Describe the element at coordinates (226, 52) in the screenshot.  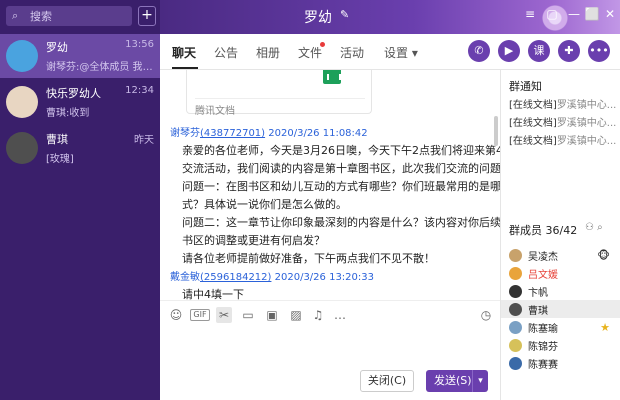
I see `tab-notice: 公告` at that location.